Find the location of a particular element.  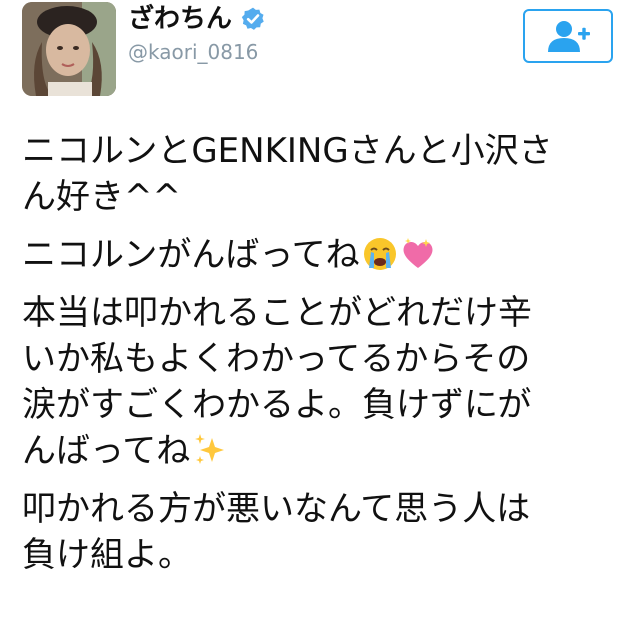

tweet-paragraph: ニコルンがんばってね is located at coordinates (322, 255).